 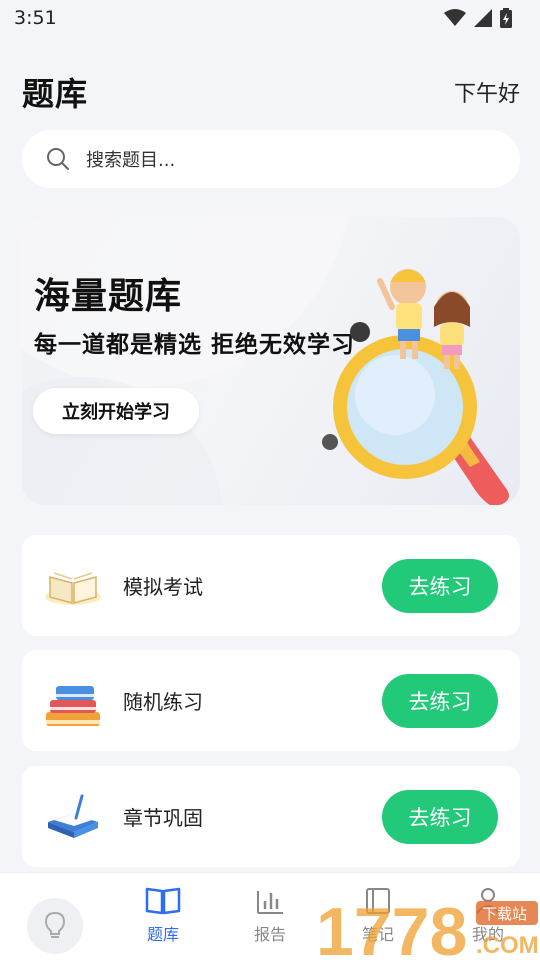 I want to click on status-icons, so click(x=478, y=18).